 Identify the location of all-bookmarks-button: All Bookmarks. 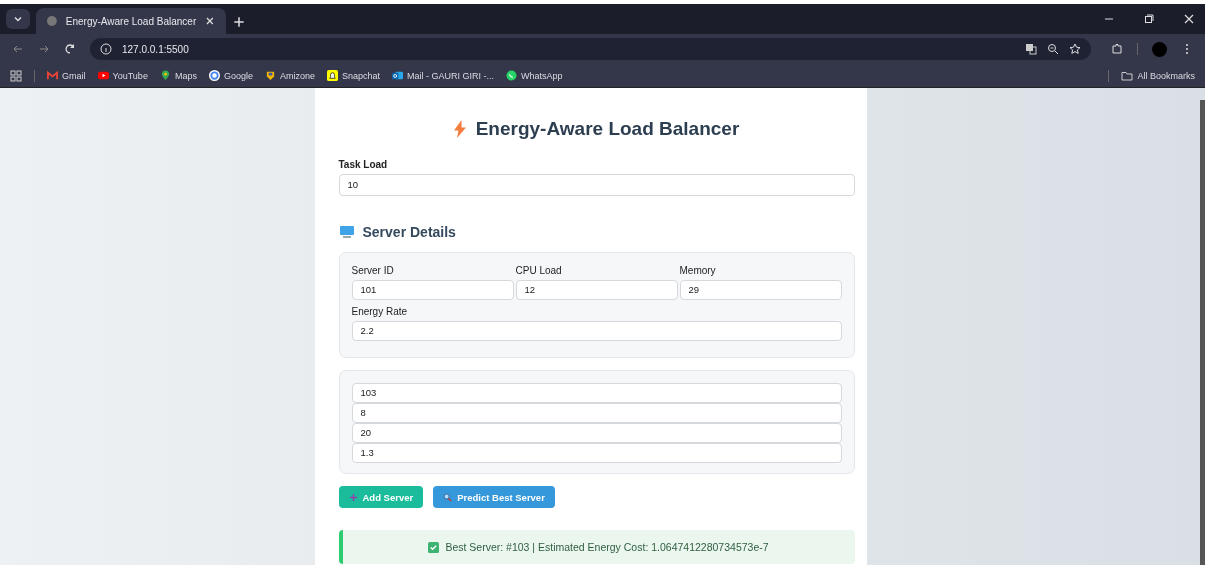
(1158, 75).